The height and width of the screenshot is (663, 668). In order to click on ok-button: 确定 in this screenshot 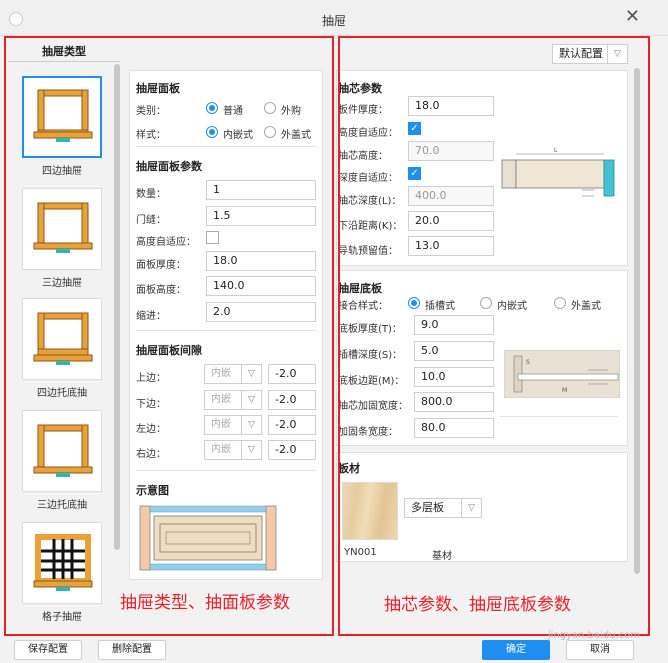, I will do `click(516, 650)`.